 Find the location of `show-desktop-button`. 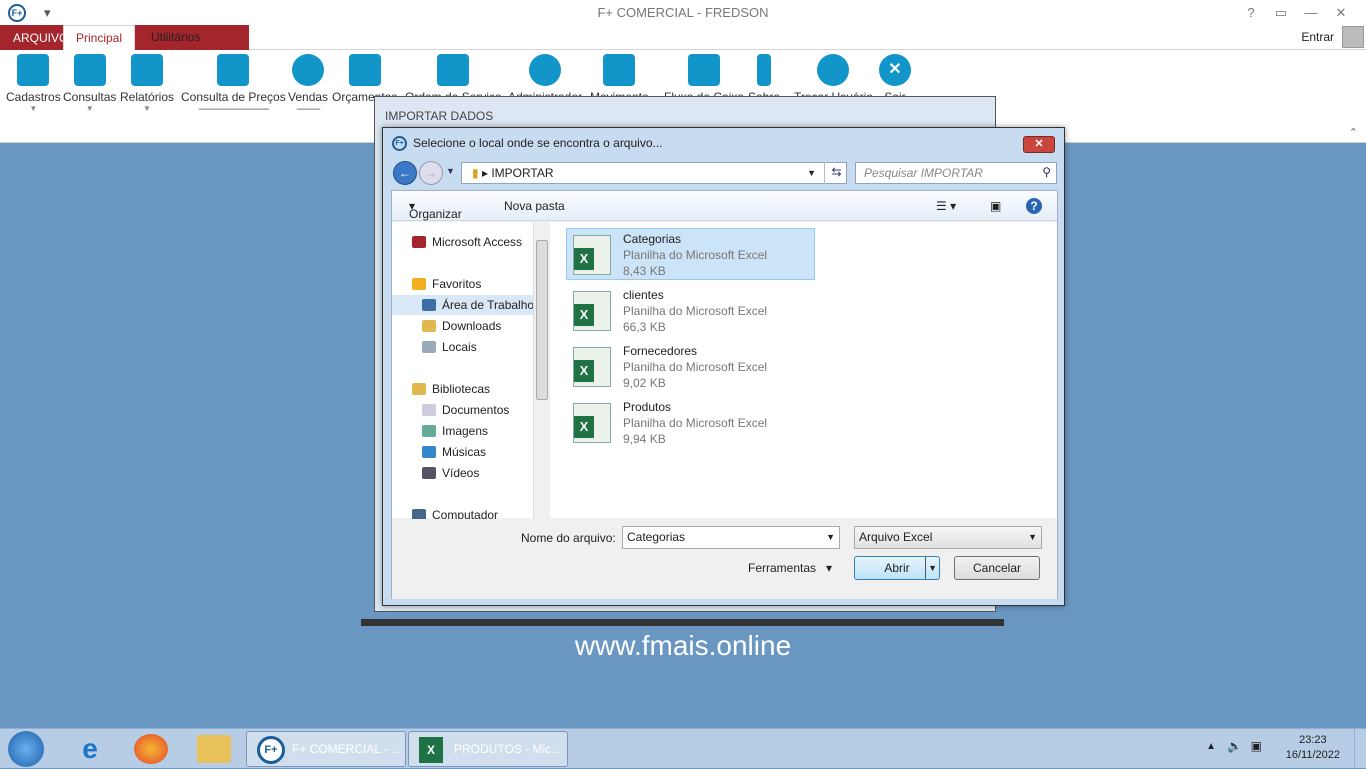

show-desktop-button is located at coordinates (1360, 749).